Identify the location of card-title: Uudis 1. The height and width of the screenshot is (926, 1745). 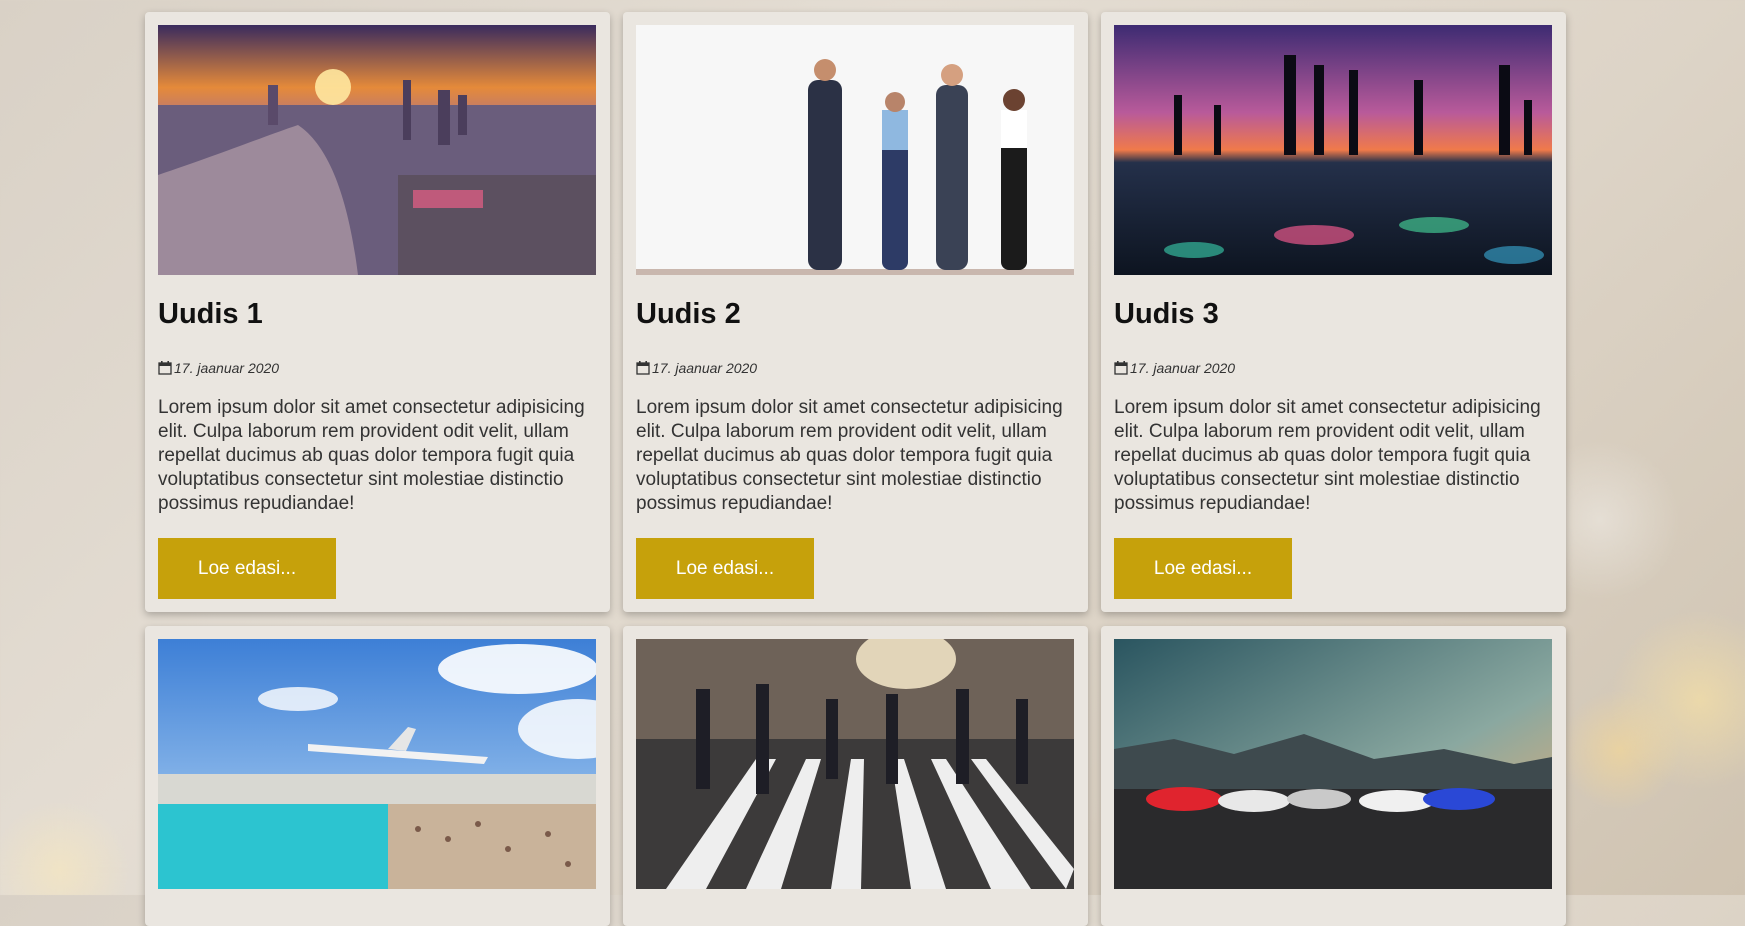
(210, 314).